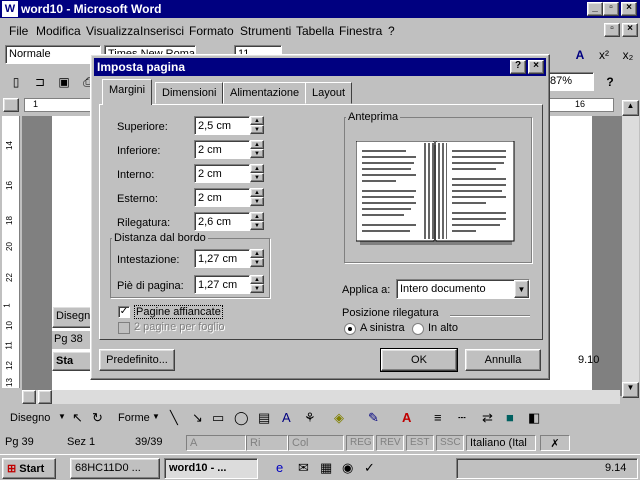  What do you see at coordinates (264, 418) in the screenshot?
I see `textbox-icon: ▤` at bounding box center [264, 418].